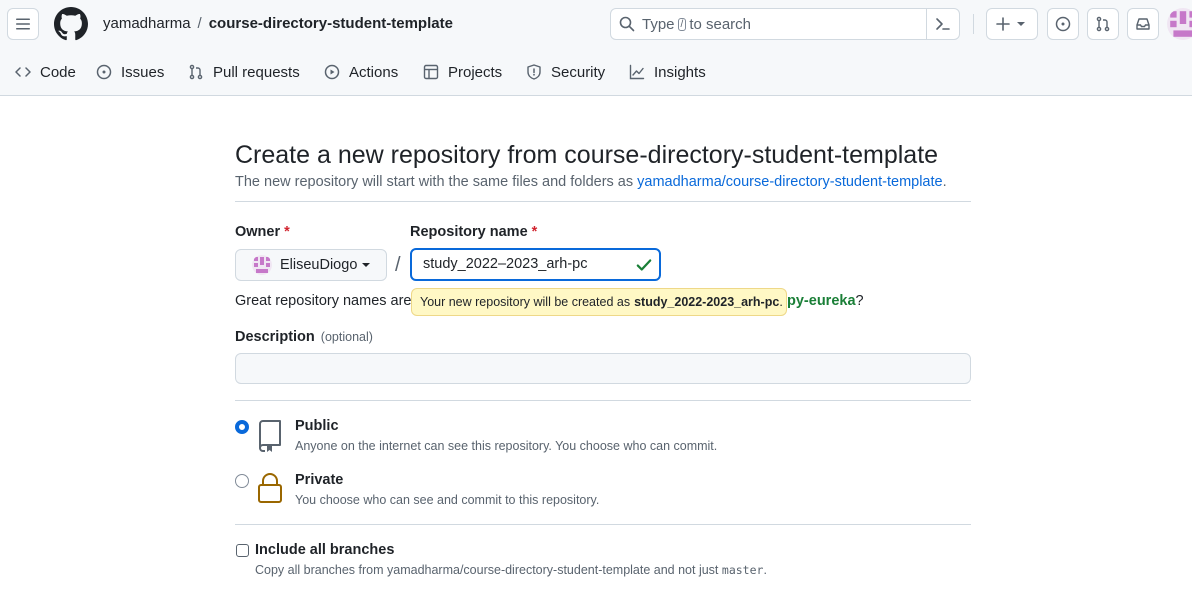 This screenshot has height=596, width=1192. Describe the element at coordinates (319, 265) in the screenshot. I see `owner-name: EliseuDiogo` at that location.